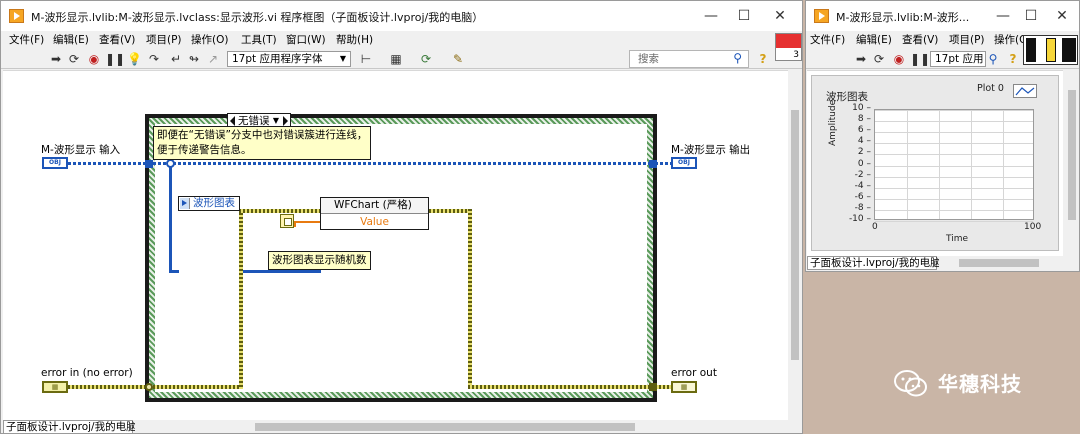 Image resolution: width=1080 pixels, height=434 pixels. What do you see at coordinates (280, 271) in the screenshot?
I see `reference-wire` at bounding box center [280, 271].